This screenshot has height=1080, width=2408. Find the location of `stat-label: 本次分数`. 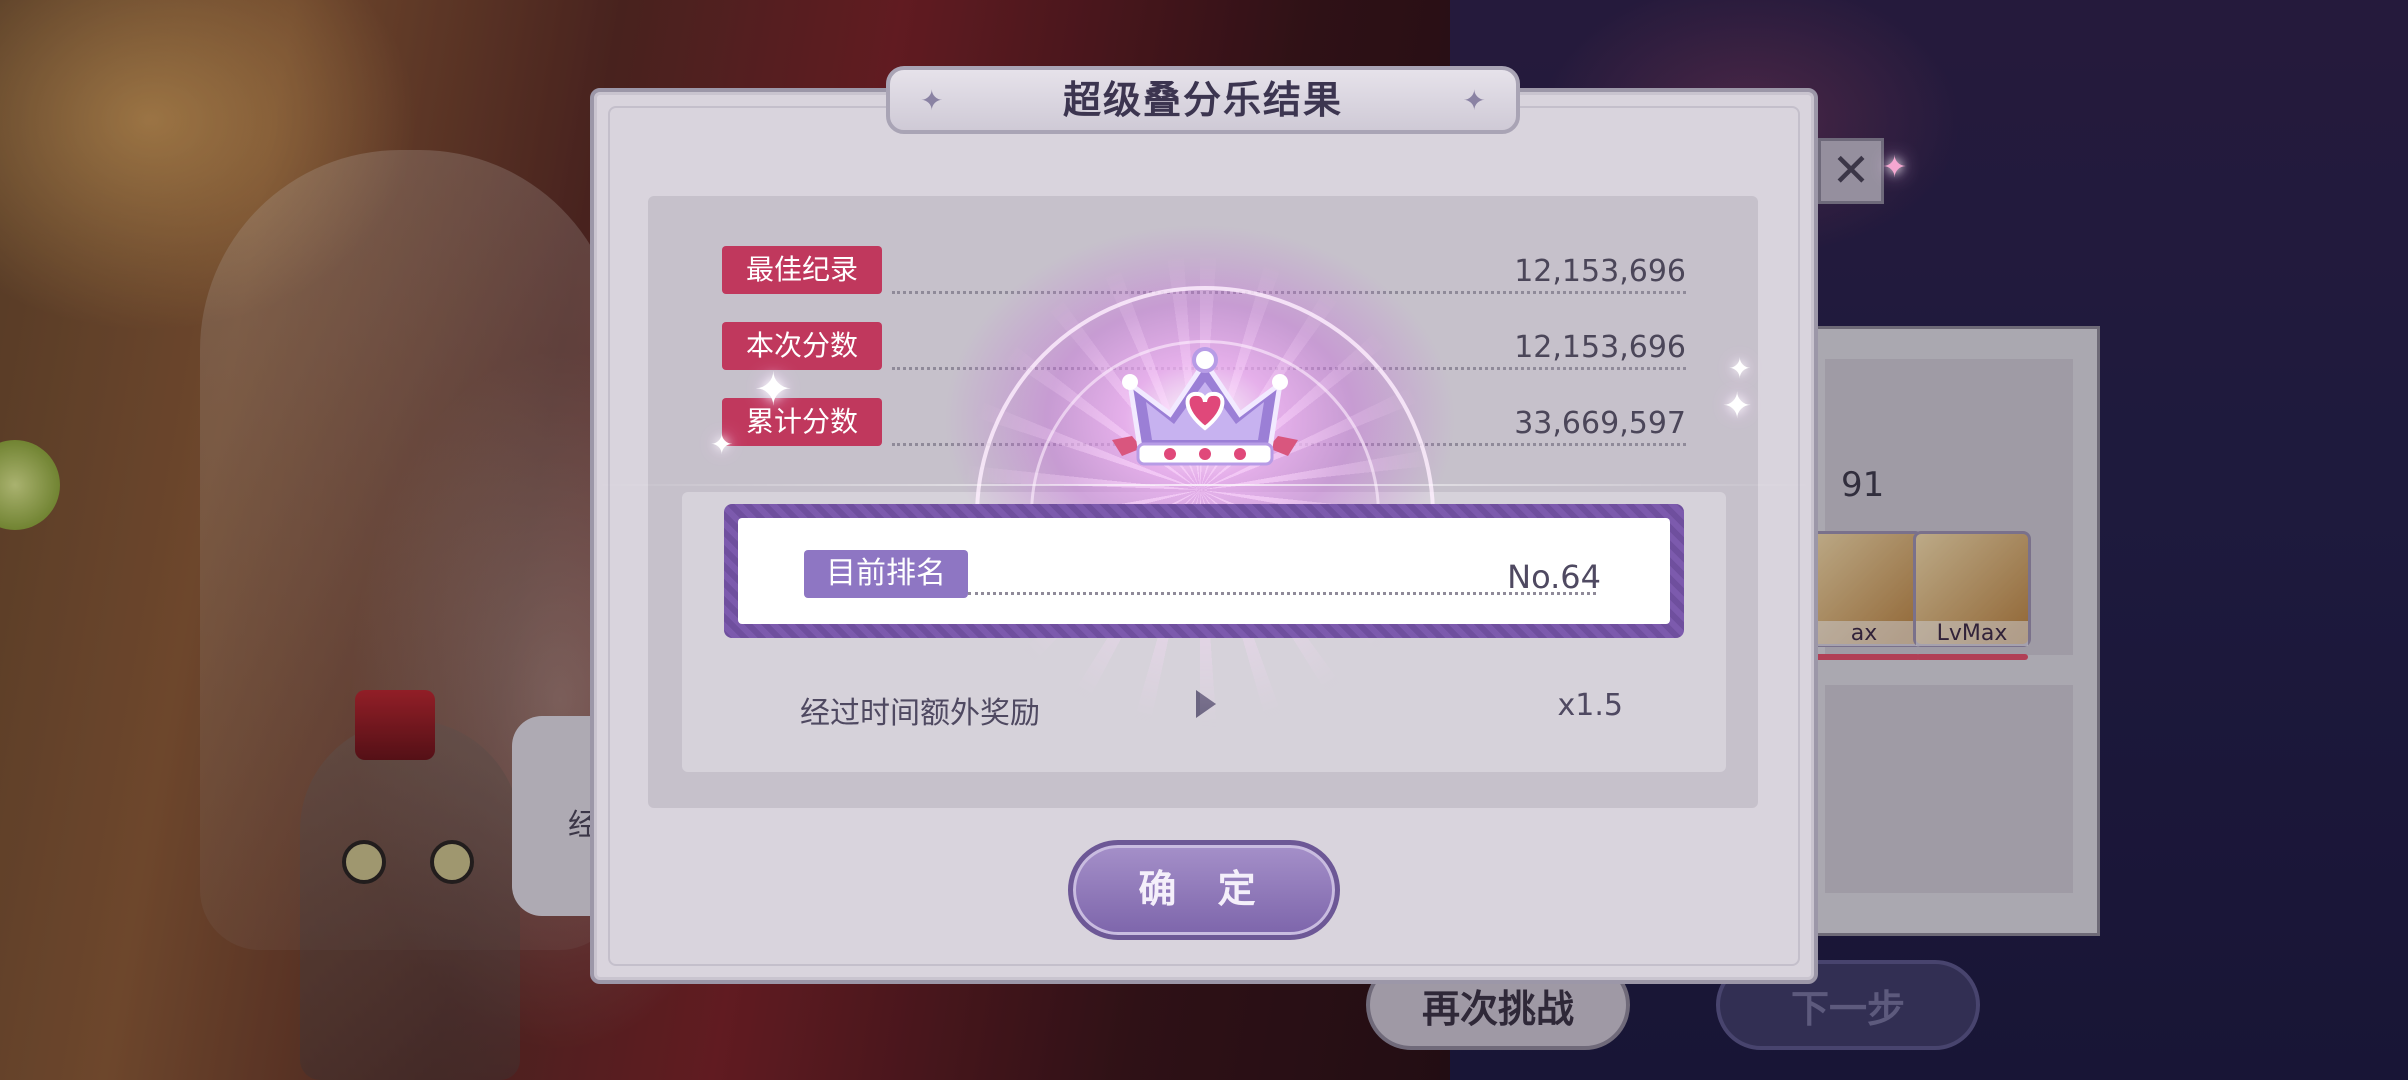

stat-label: 本次分数 is located at coordinates (802, 346).